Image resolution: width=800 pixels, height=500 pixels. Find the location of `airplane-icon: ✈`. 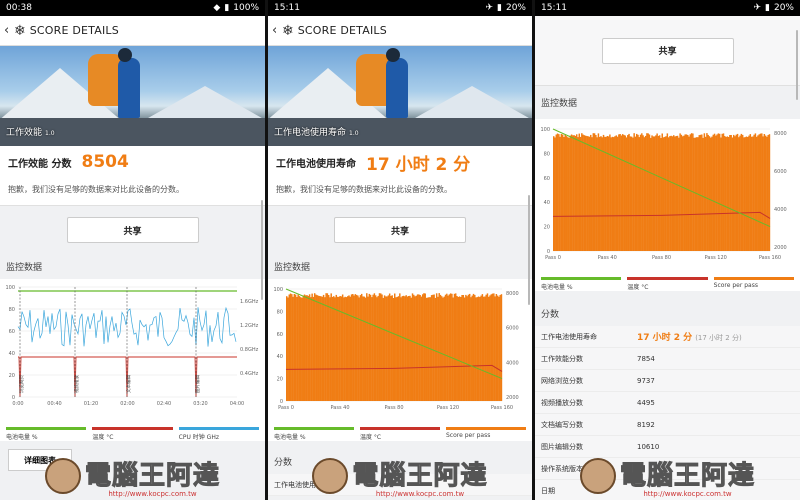

airplane-icon: ✈ is located at coordinates (757, 8).